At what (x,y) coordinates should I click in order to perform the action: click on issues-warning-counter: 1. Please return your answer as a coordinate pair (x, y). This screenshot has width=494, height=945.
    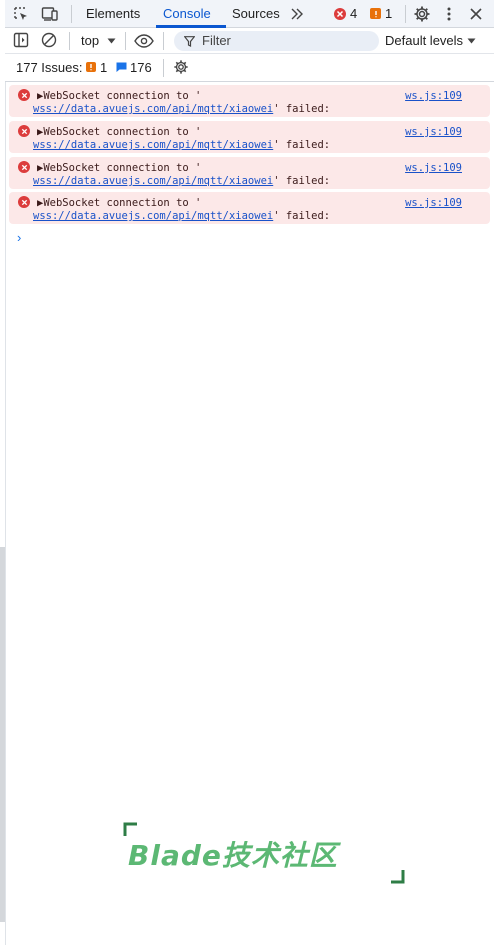
    Looking at the image, I should click on (100, 68).